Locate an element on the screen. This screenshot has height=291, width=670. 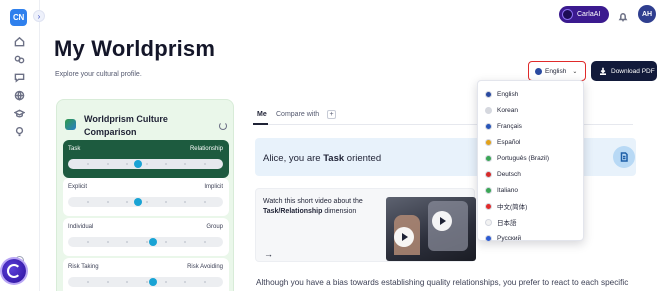
dimension-left-label: Task is located at coordinates (74, 149).